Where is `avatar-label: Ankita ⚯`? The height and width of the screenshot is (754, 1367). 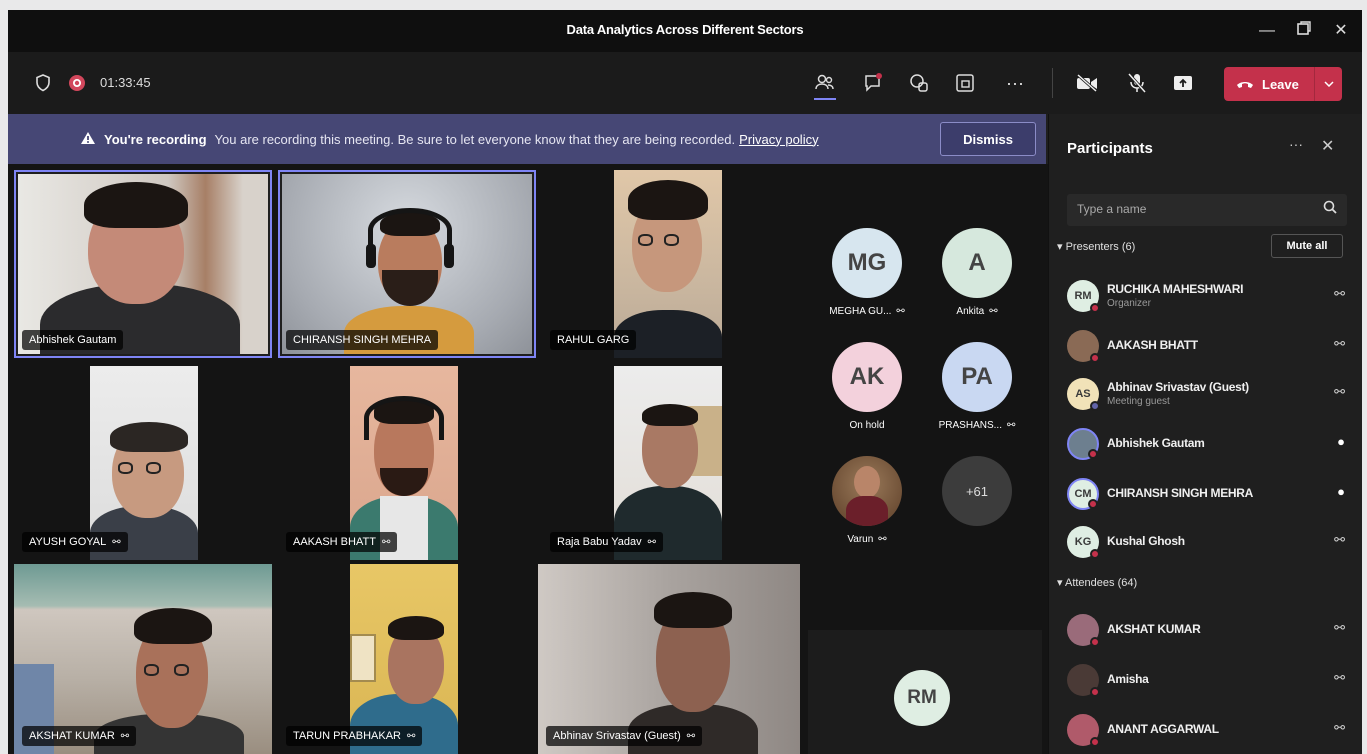
avatar-label: Ankita ⚯ is located at coordinates (977, 311).